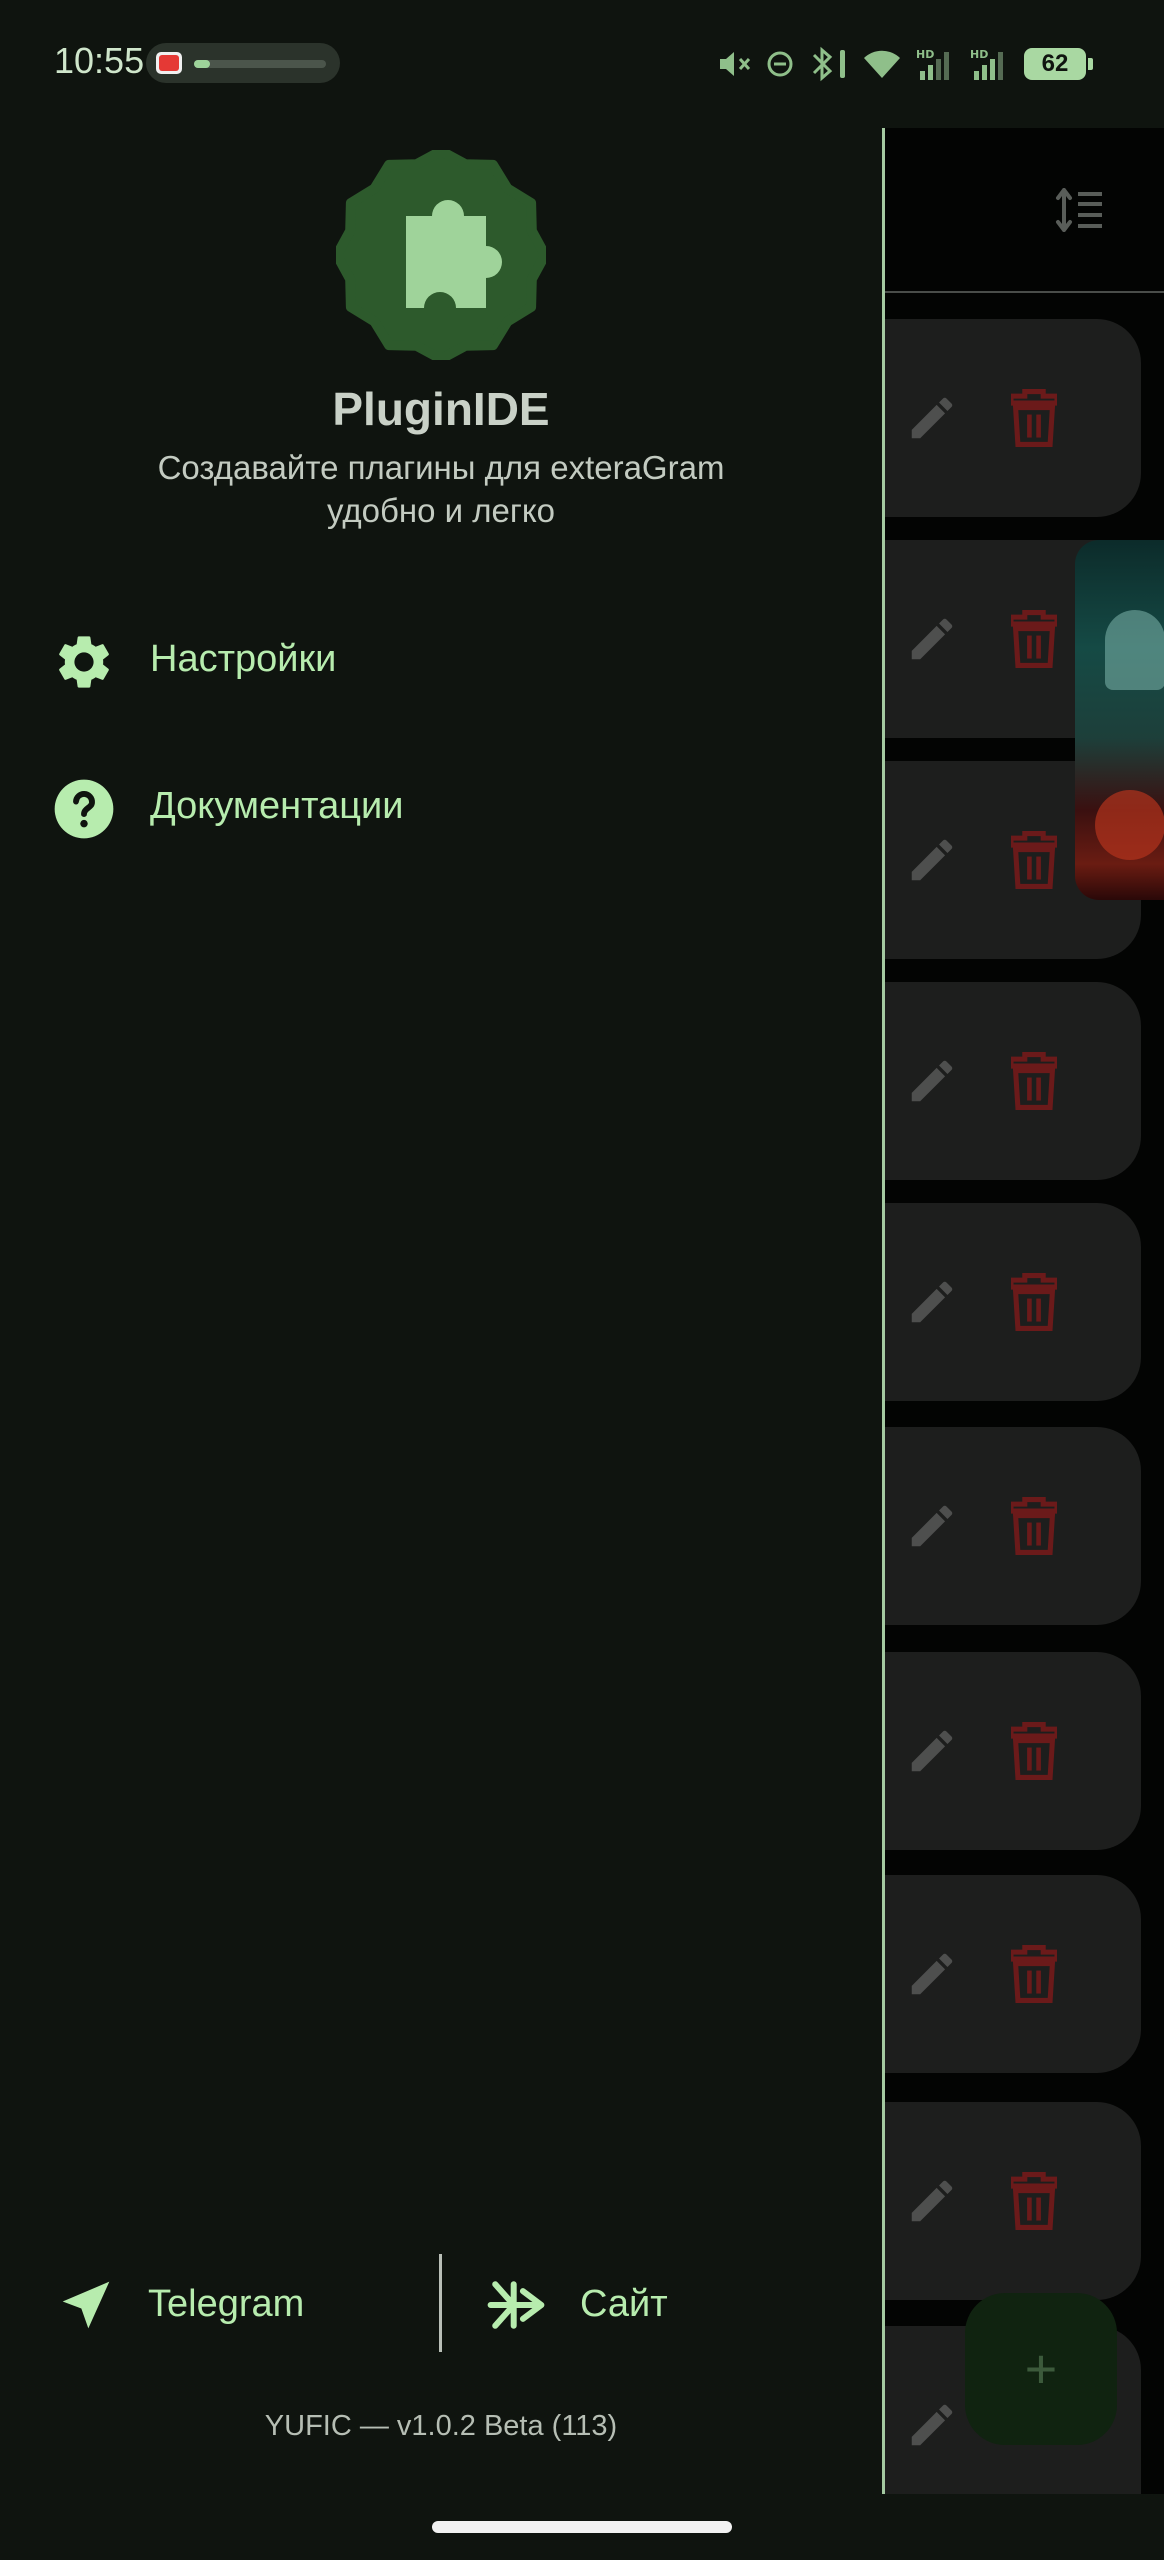 This screenshot has height=2560, width=1164. What do you see at coordinates (86, 2305) in the screenshot?
I see `telegram-icon` at bounding box center [86, 2305].